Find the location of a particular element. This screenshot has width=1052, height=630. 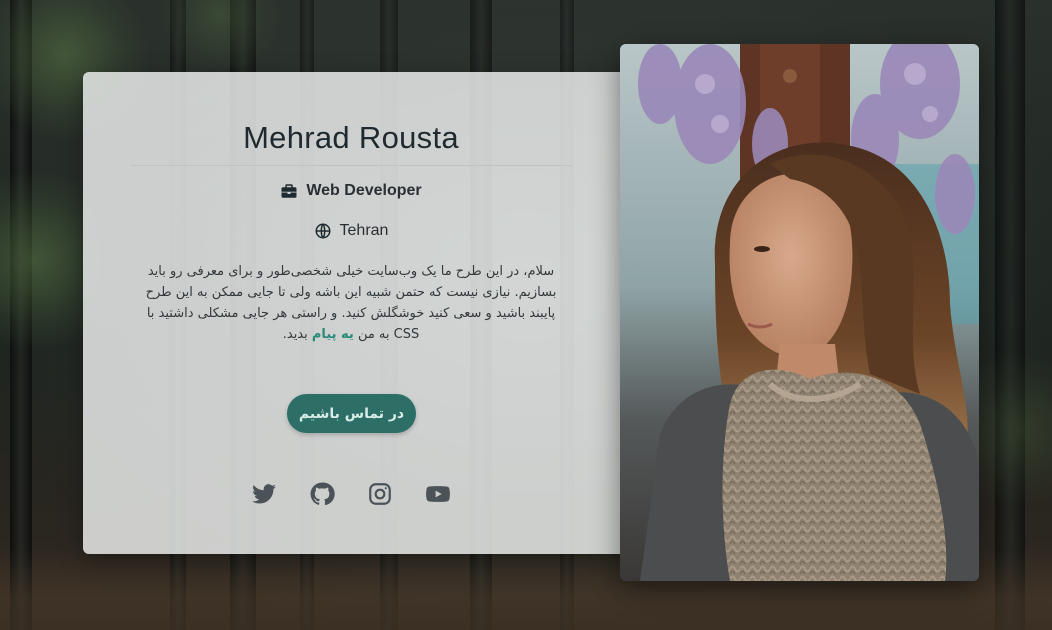

contact-button: در تماس باشیم is located at coordinates (351, 413).